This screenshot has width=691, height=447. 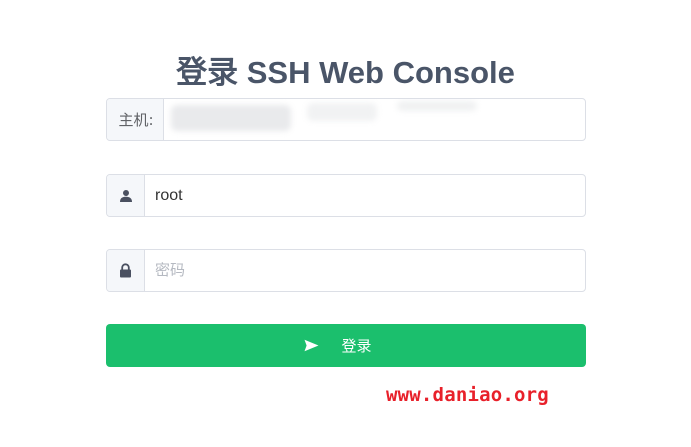 I want to click on username-input, so click(x=365, y=195).